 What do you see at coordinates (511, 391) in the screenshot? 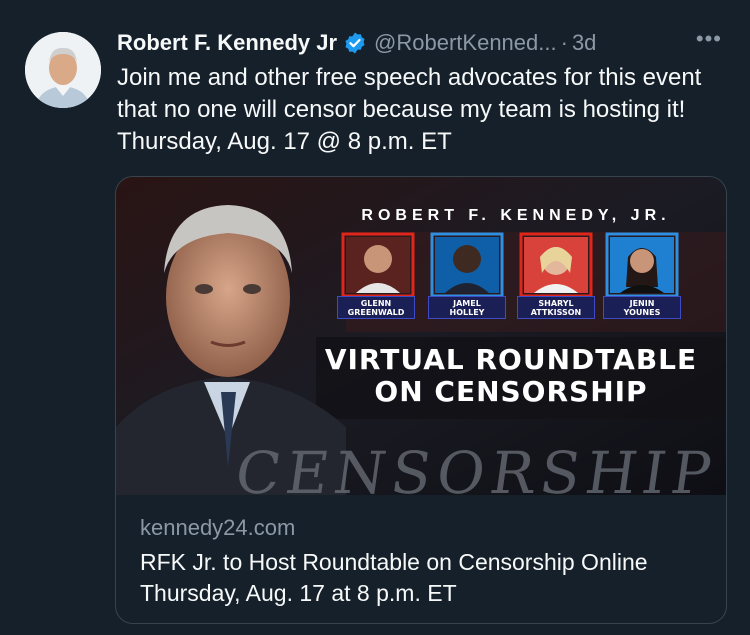
I see `graphic-headline-line2: ON CENSORSHIP` at bounding box center [511, 391].